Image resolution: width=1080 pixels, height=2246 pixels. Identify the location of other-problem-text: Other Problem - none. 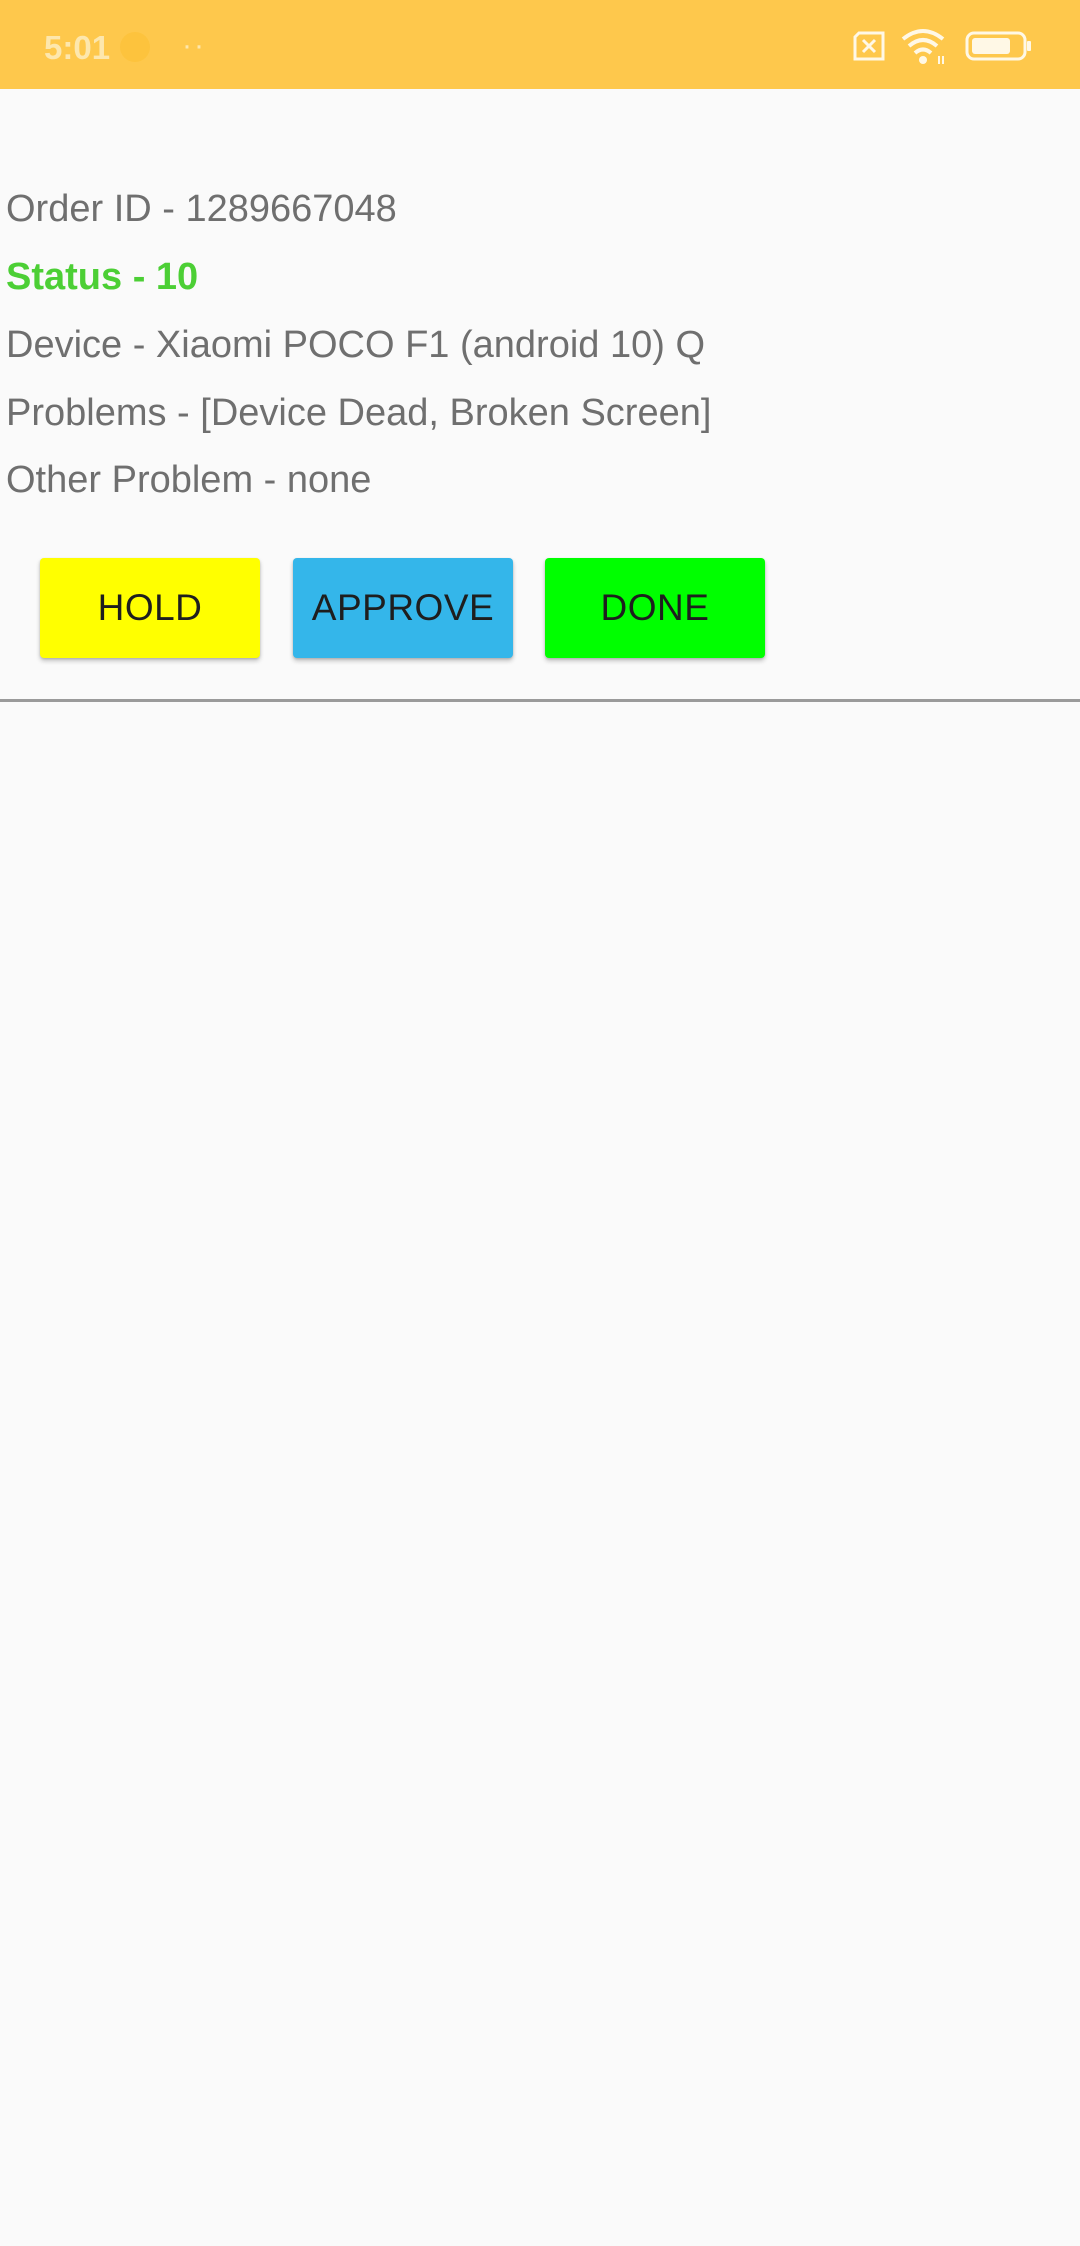
(189, 480).